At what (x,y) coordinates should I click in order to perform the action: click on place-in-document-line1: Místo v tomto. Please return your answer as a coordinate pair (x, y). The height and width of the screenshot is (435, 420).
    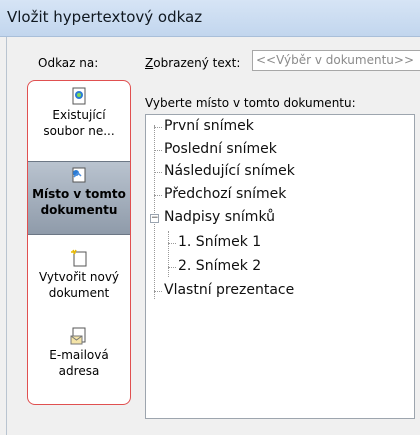
    Looking at the image, I should click on (79, 194).